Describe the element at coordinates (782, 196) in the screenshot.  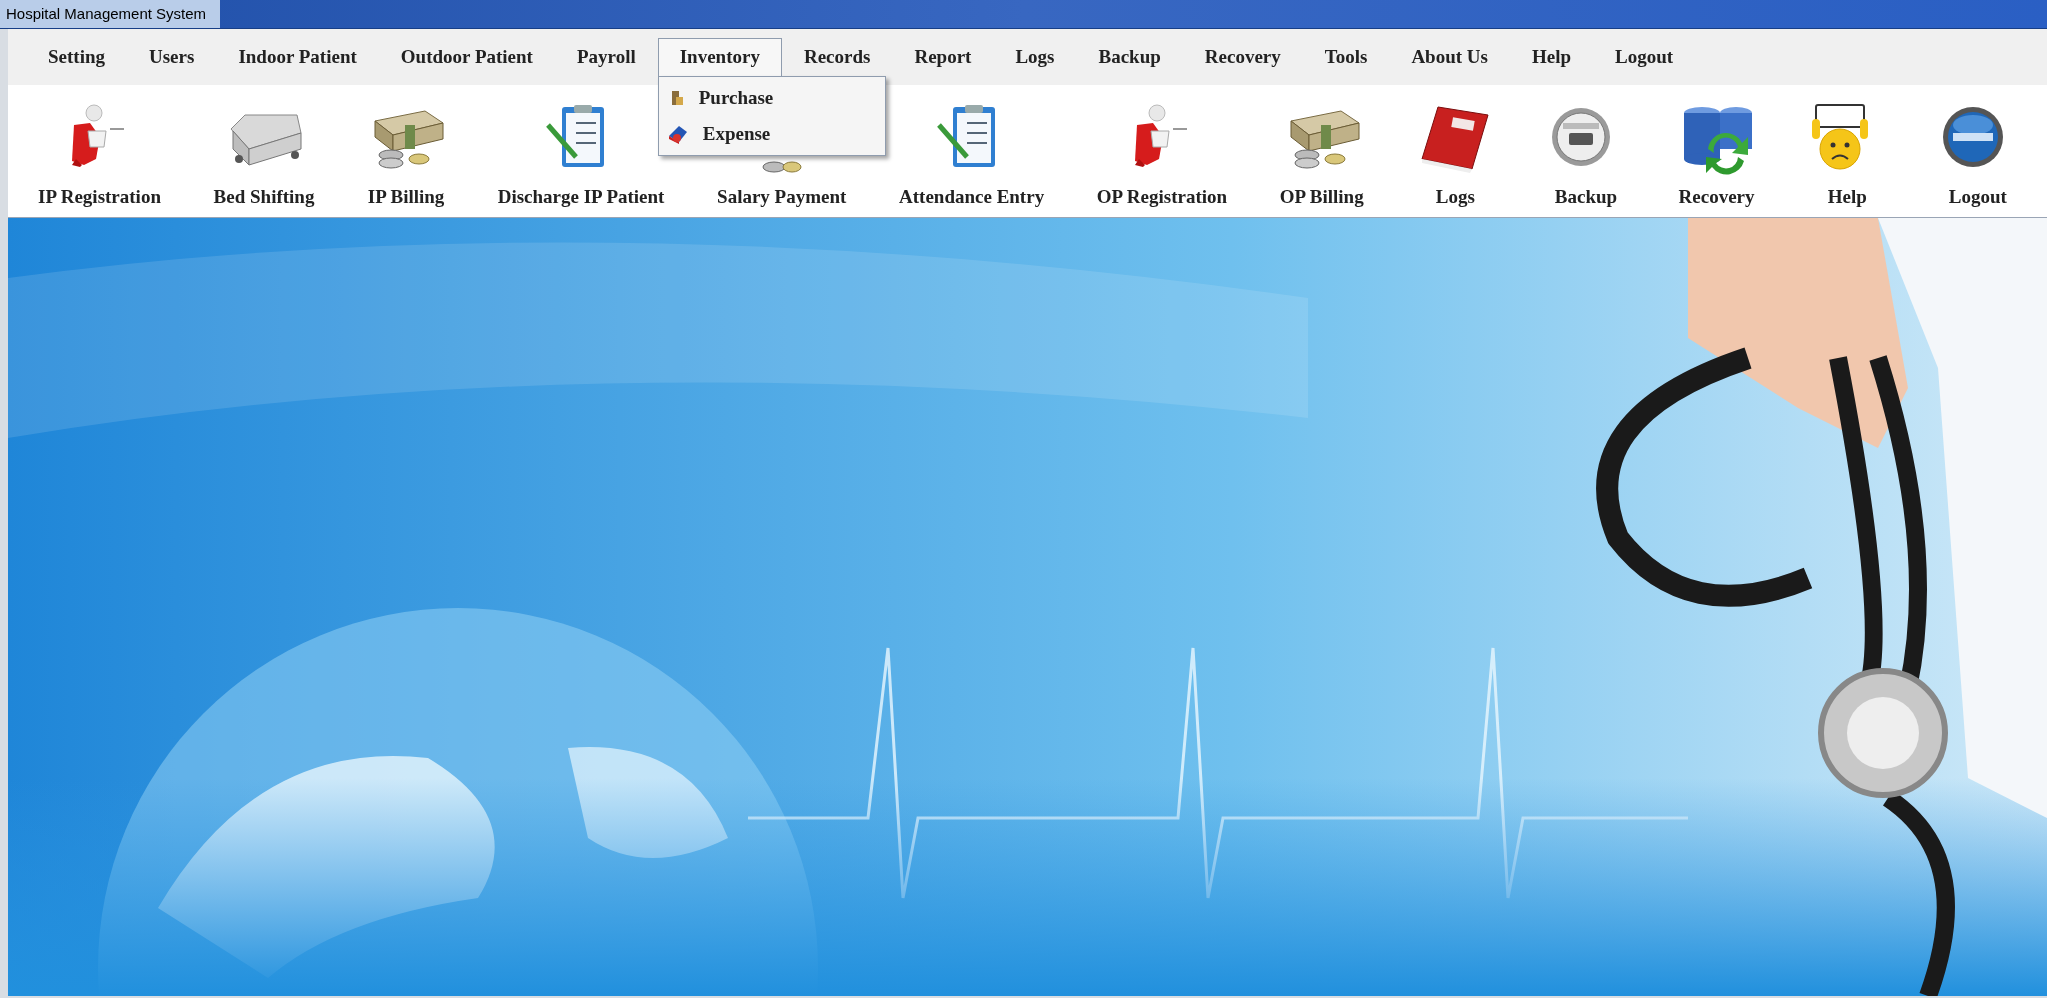
I see `toolbar-button: Salary Payment` at that location.